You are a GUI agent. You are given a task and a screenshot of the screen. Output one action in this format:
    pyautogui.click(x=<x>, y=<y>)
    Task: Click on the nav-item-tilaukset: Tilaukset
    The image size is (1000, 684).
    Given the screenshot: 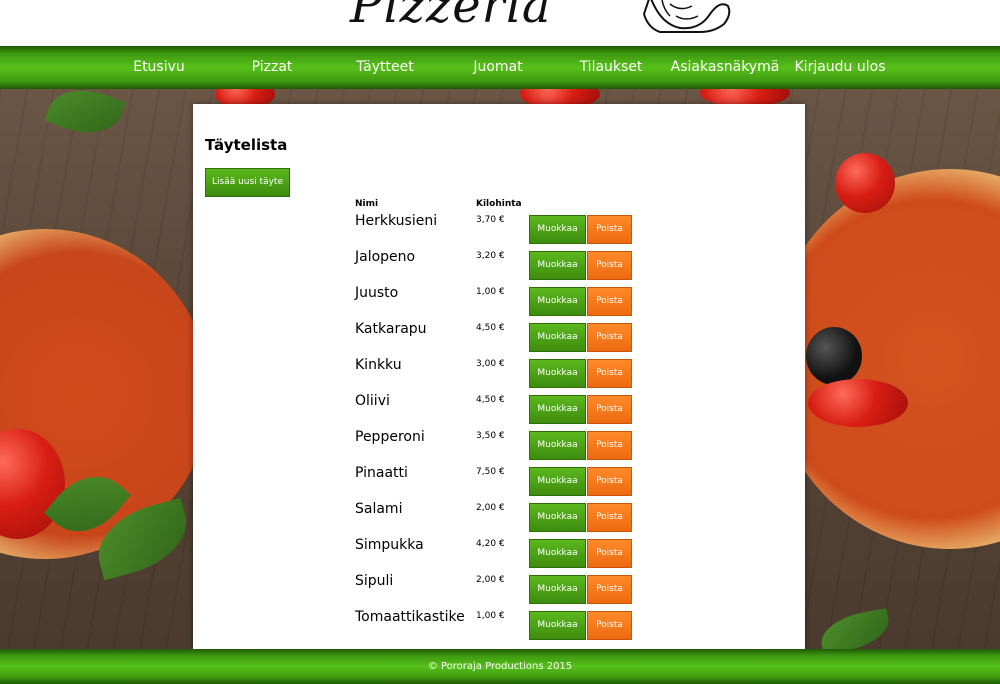 What is the action you would take?
    pyautogui.click(x=611, y=67)
    